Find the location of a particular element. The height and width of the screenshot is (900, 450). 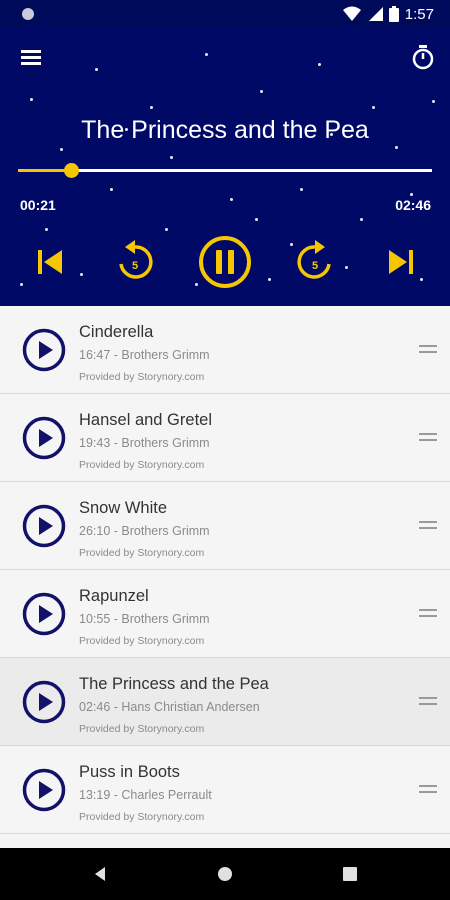

story-title: Puss in Boots is located at coordinates (129, 772).